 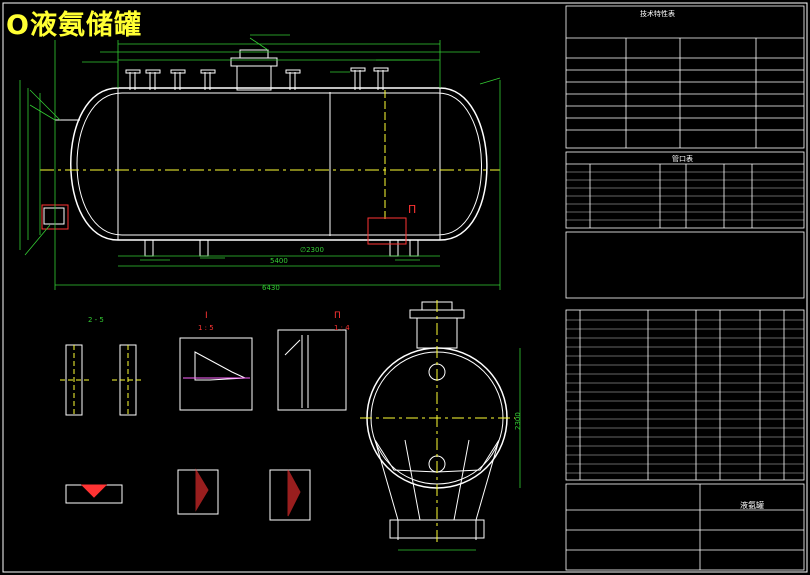 I want to click on detail-views, so click(x=203, y=425).